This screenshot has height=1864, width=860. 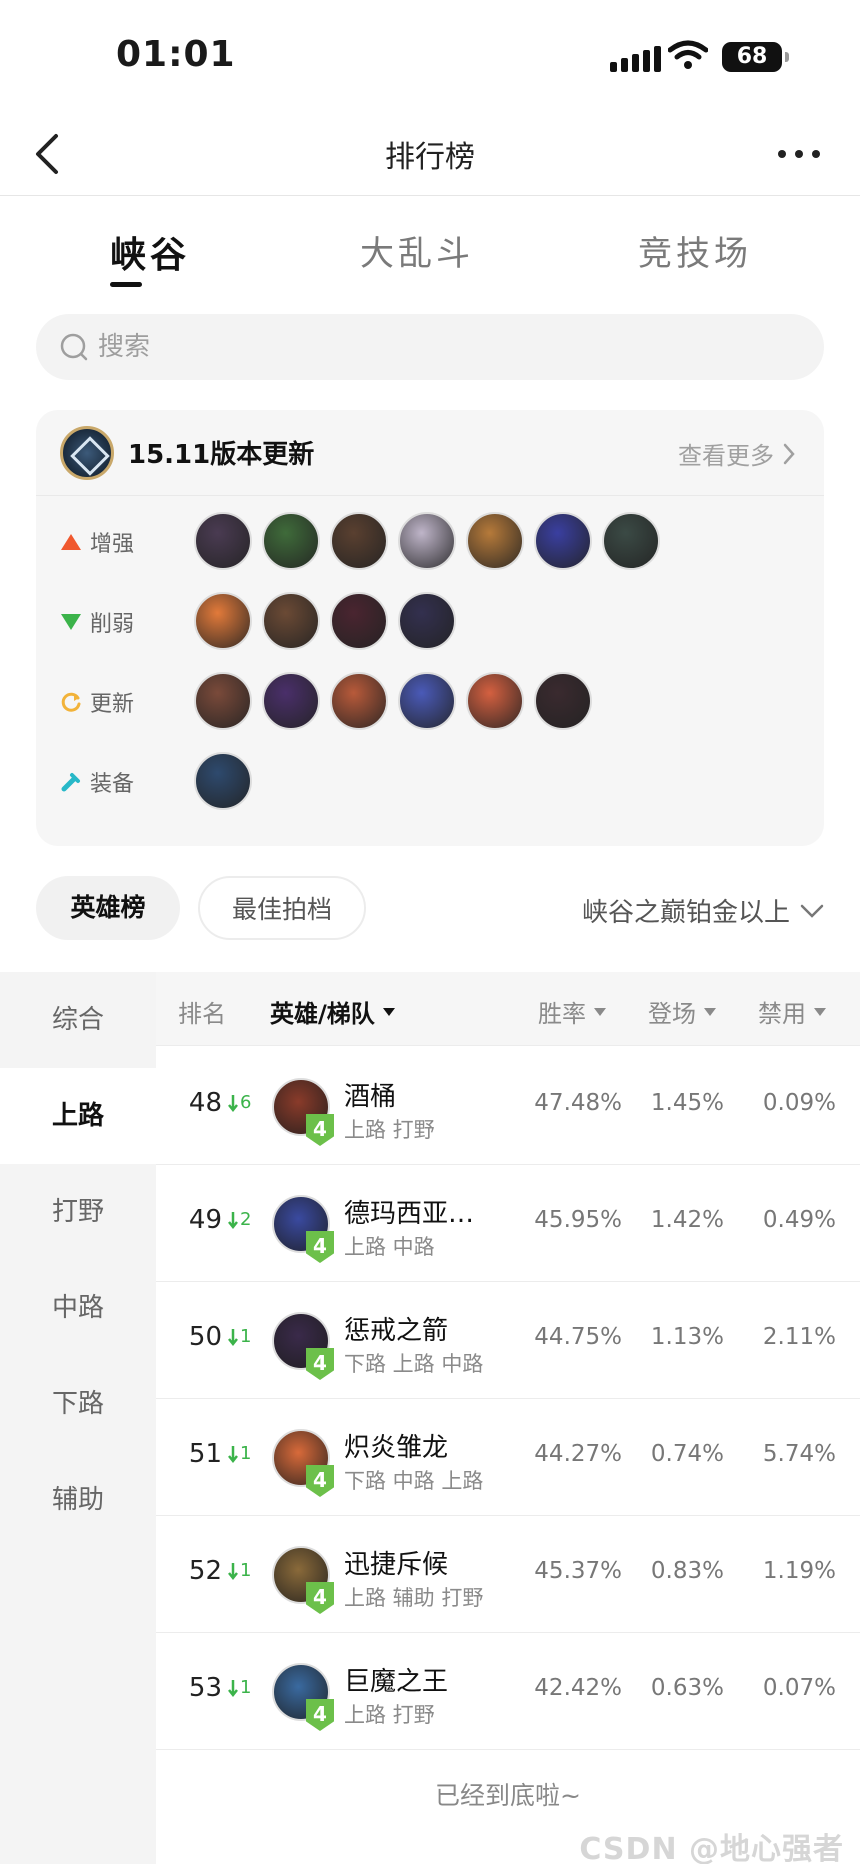 I want to click on position-sidebar: 综合 上路 打野 中路 下路 辅助, so click(x=78, y=1418).